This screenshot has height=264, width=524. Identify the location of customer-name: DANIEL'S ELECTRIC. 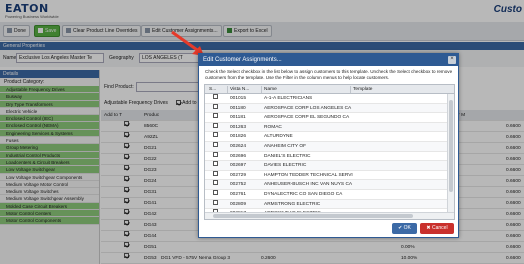
(287, 156).